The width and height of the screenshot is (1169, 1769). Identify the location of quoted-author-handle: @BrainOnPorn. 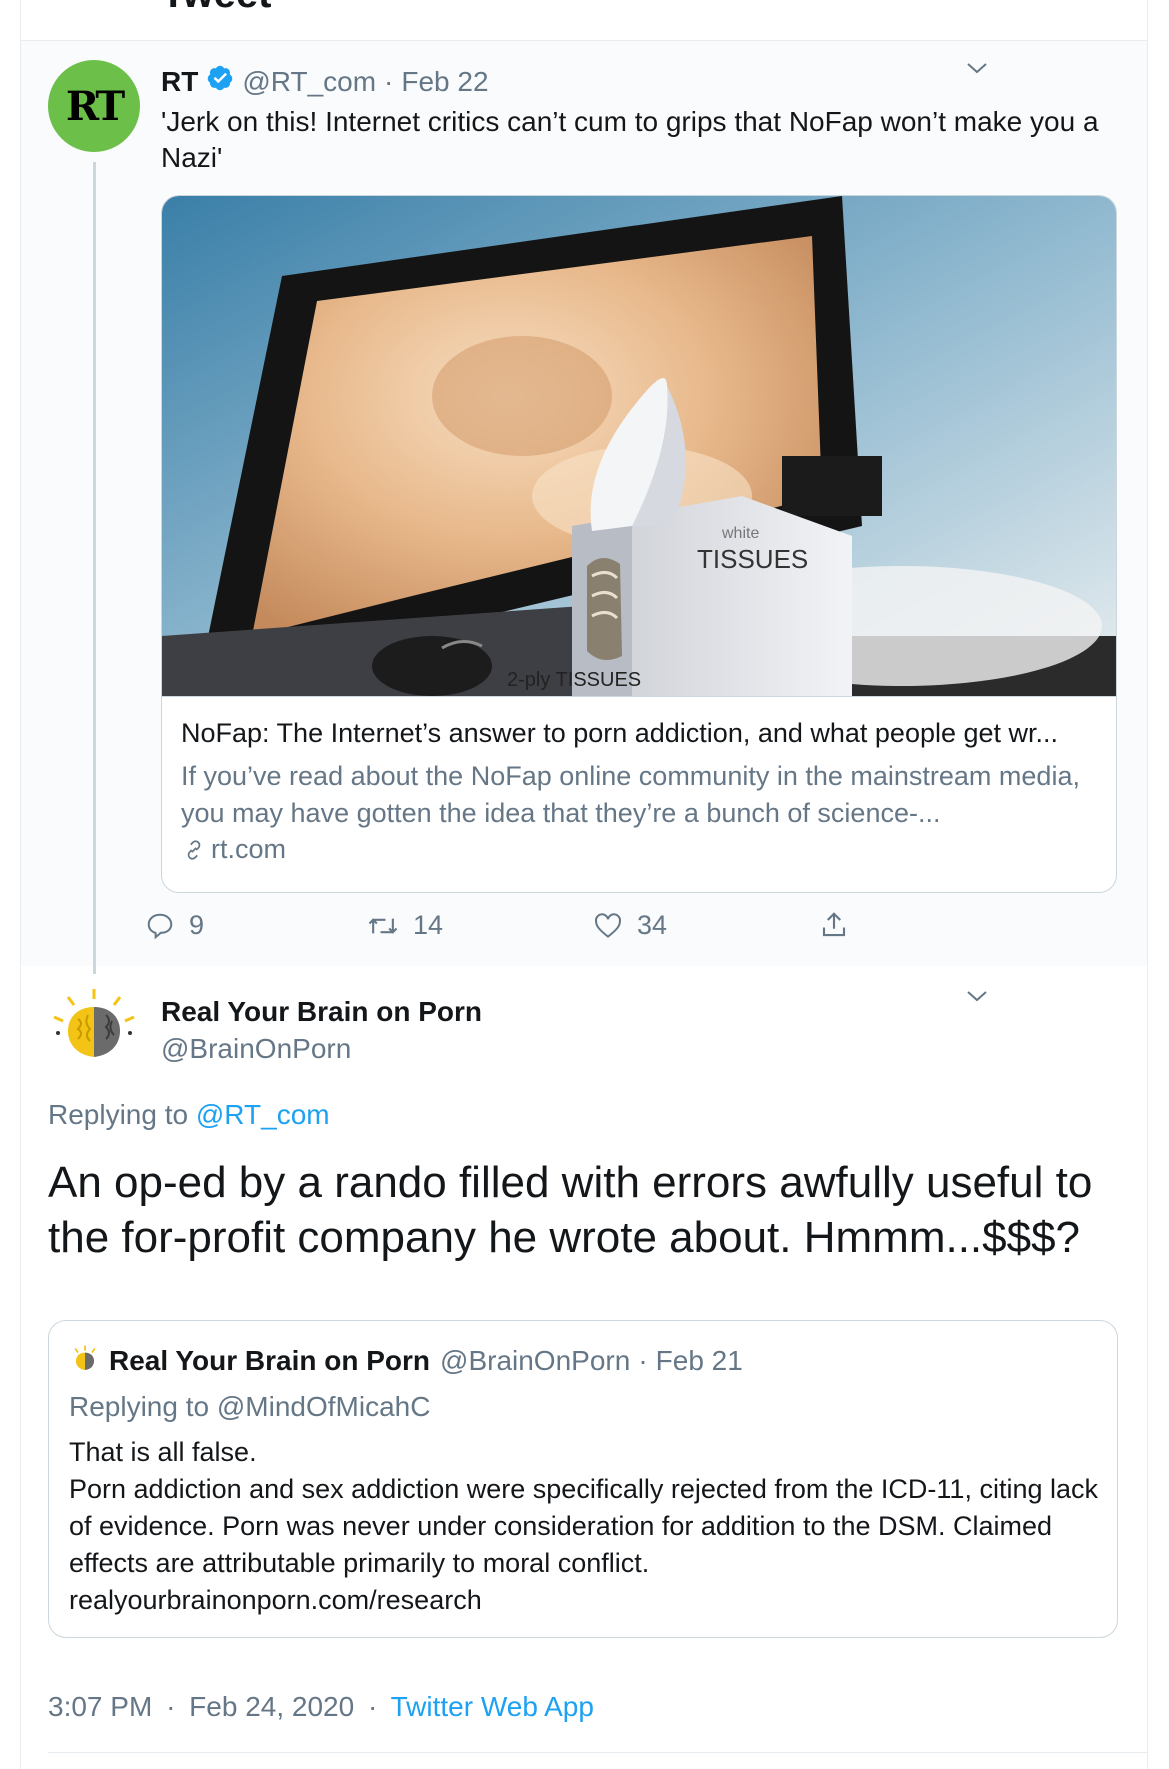
(535, 1360).